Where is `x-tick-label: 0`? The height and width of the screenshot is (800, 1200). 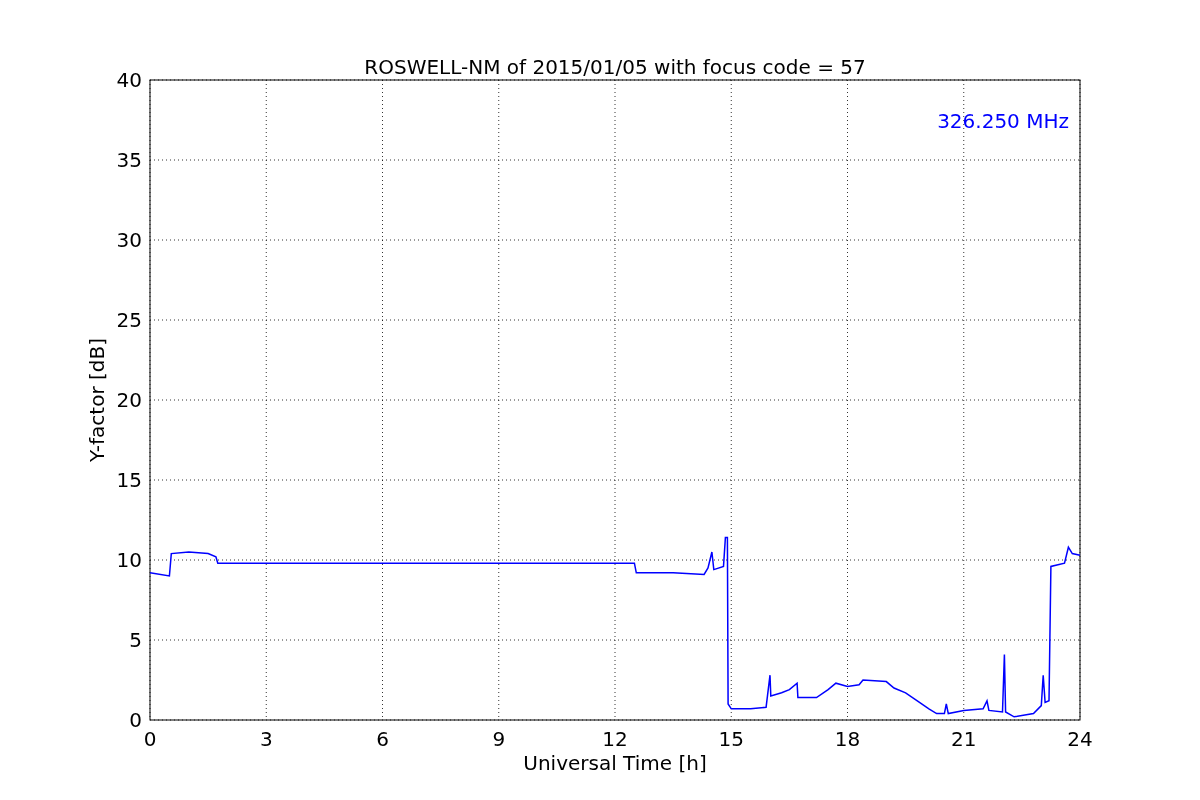 x-tick-label: 0 is located at coordinates (150, 739).